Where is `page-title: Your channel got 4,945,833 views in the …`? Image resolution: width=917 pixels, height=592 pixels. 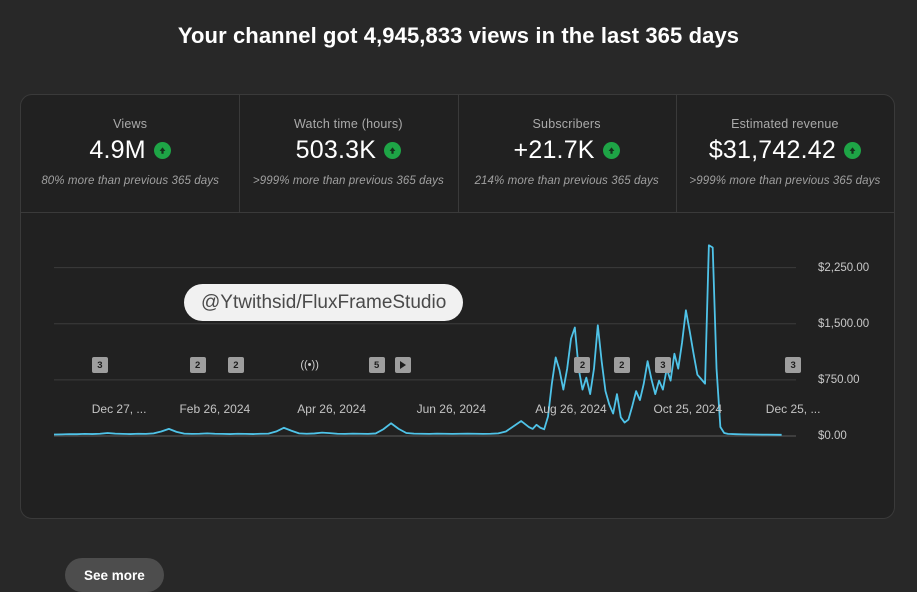 page-title: Your channel got 4,945,833 views in the … is located at coordinates (458, 35).